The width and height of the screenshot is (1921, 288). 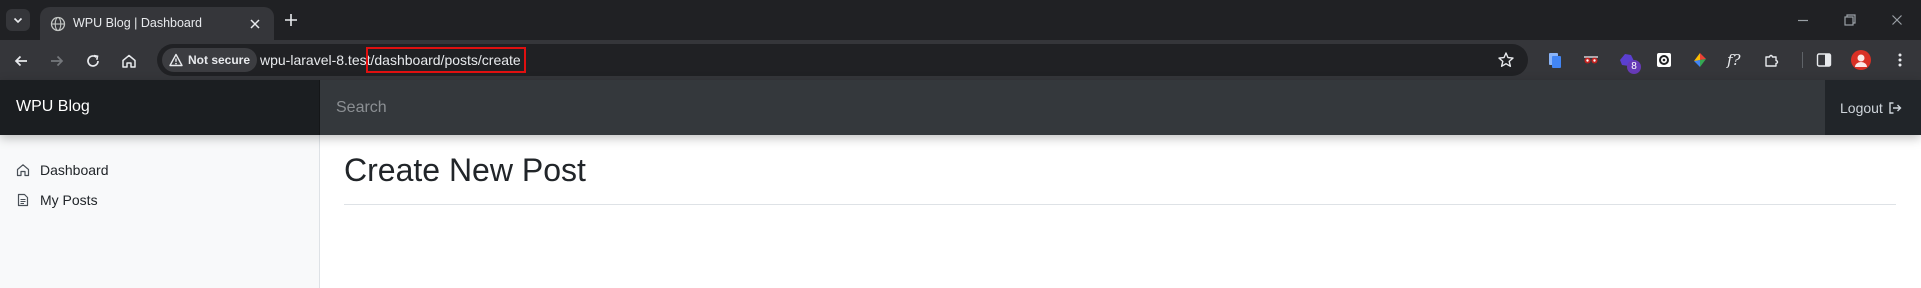 I want to click on tab-search-button, so click(x=18, y=20).